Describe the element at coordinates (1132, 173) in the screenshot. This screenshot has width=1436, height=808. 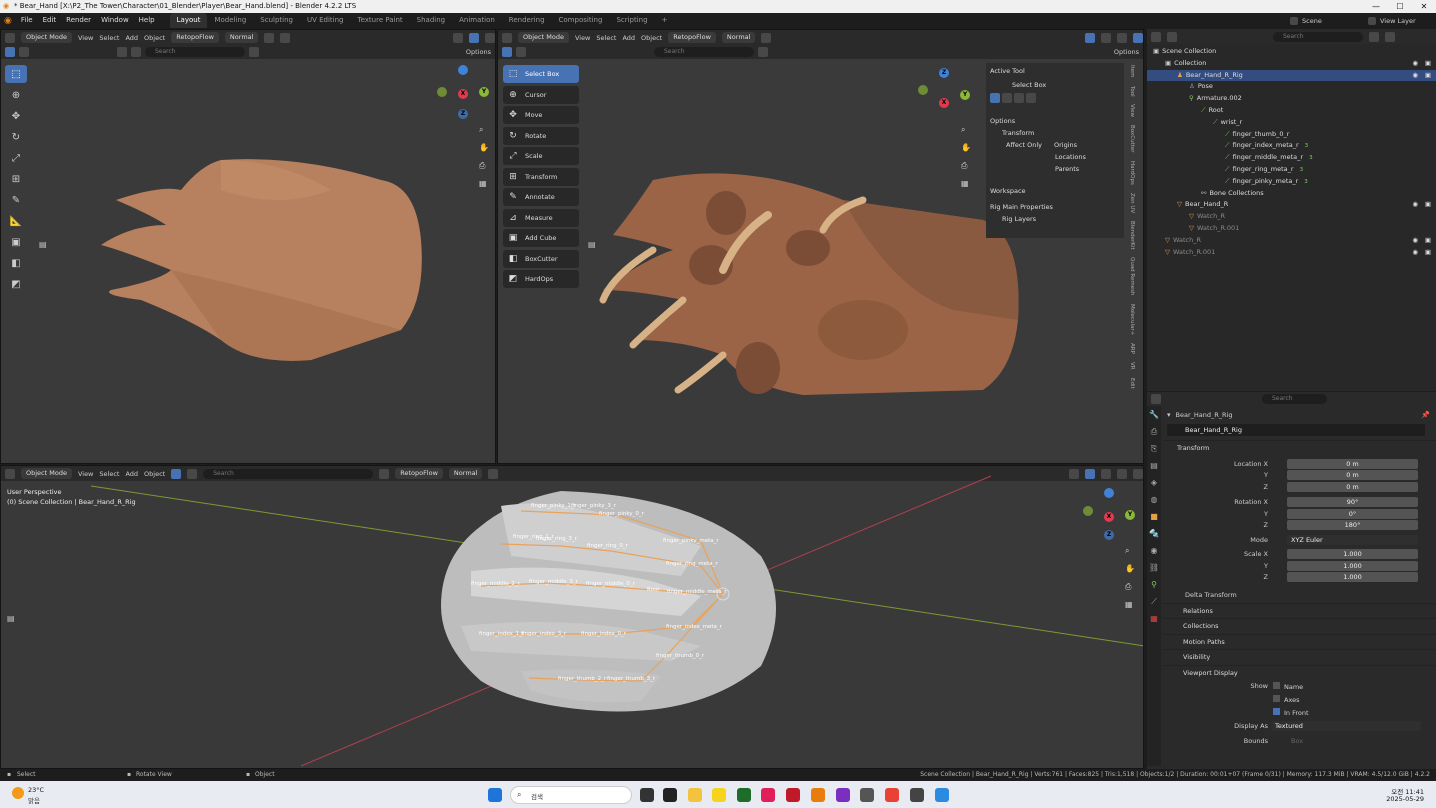
I see `tab-hardops: HardOps` at that location.